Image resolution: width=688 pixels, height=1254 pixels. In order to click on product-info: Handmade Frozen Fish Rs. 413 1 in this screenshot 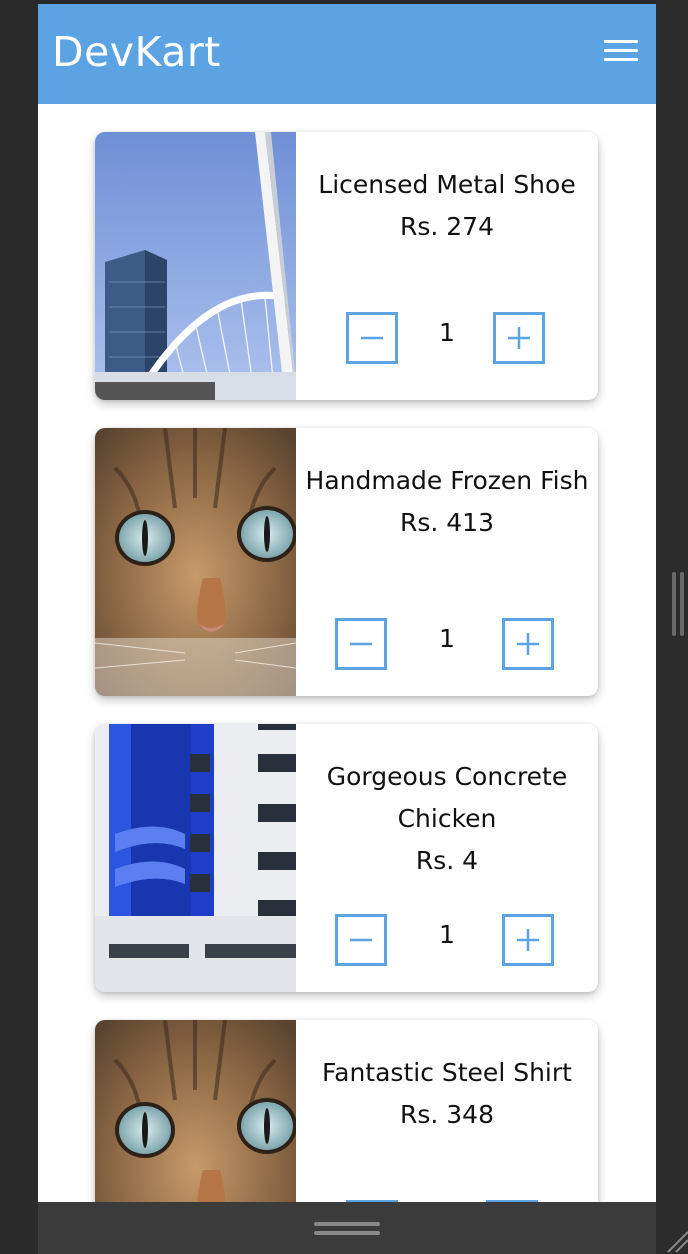, I will do `click(447, 562)`.